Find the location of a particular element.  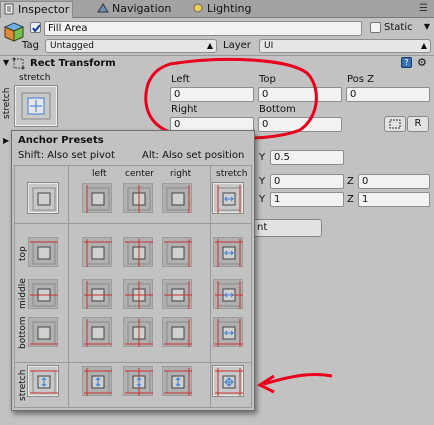

posz-label: Pos Z is located at coordinates (361, 79).